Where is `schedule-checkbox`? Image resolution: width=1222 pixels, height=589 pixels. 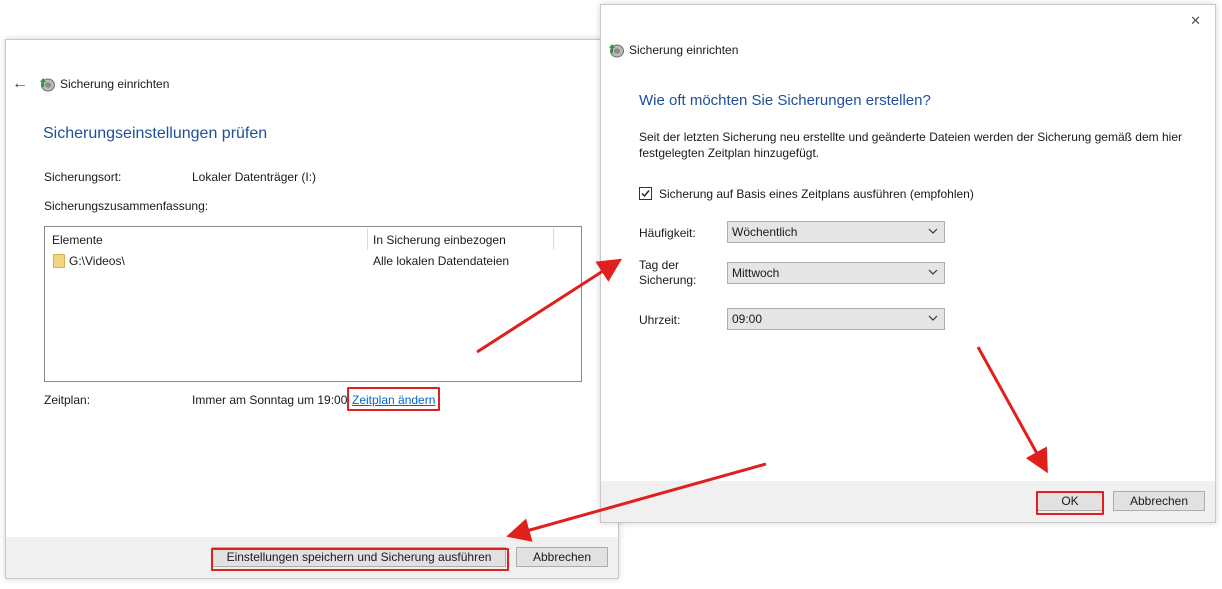 schedule-checkbox is located at coordinates (645, 193).